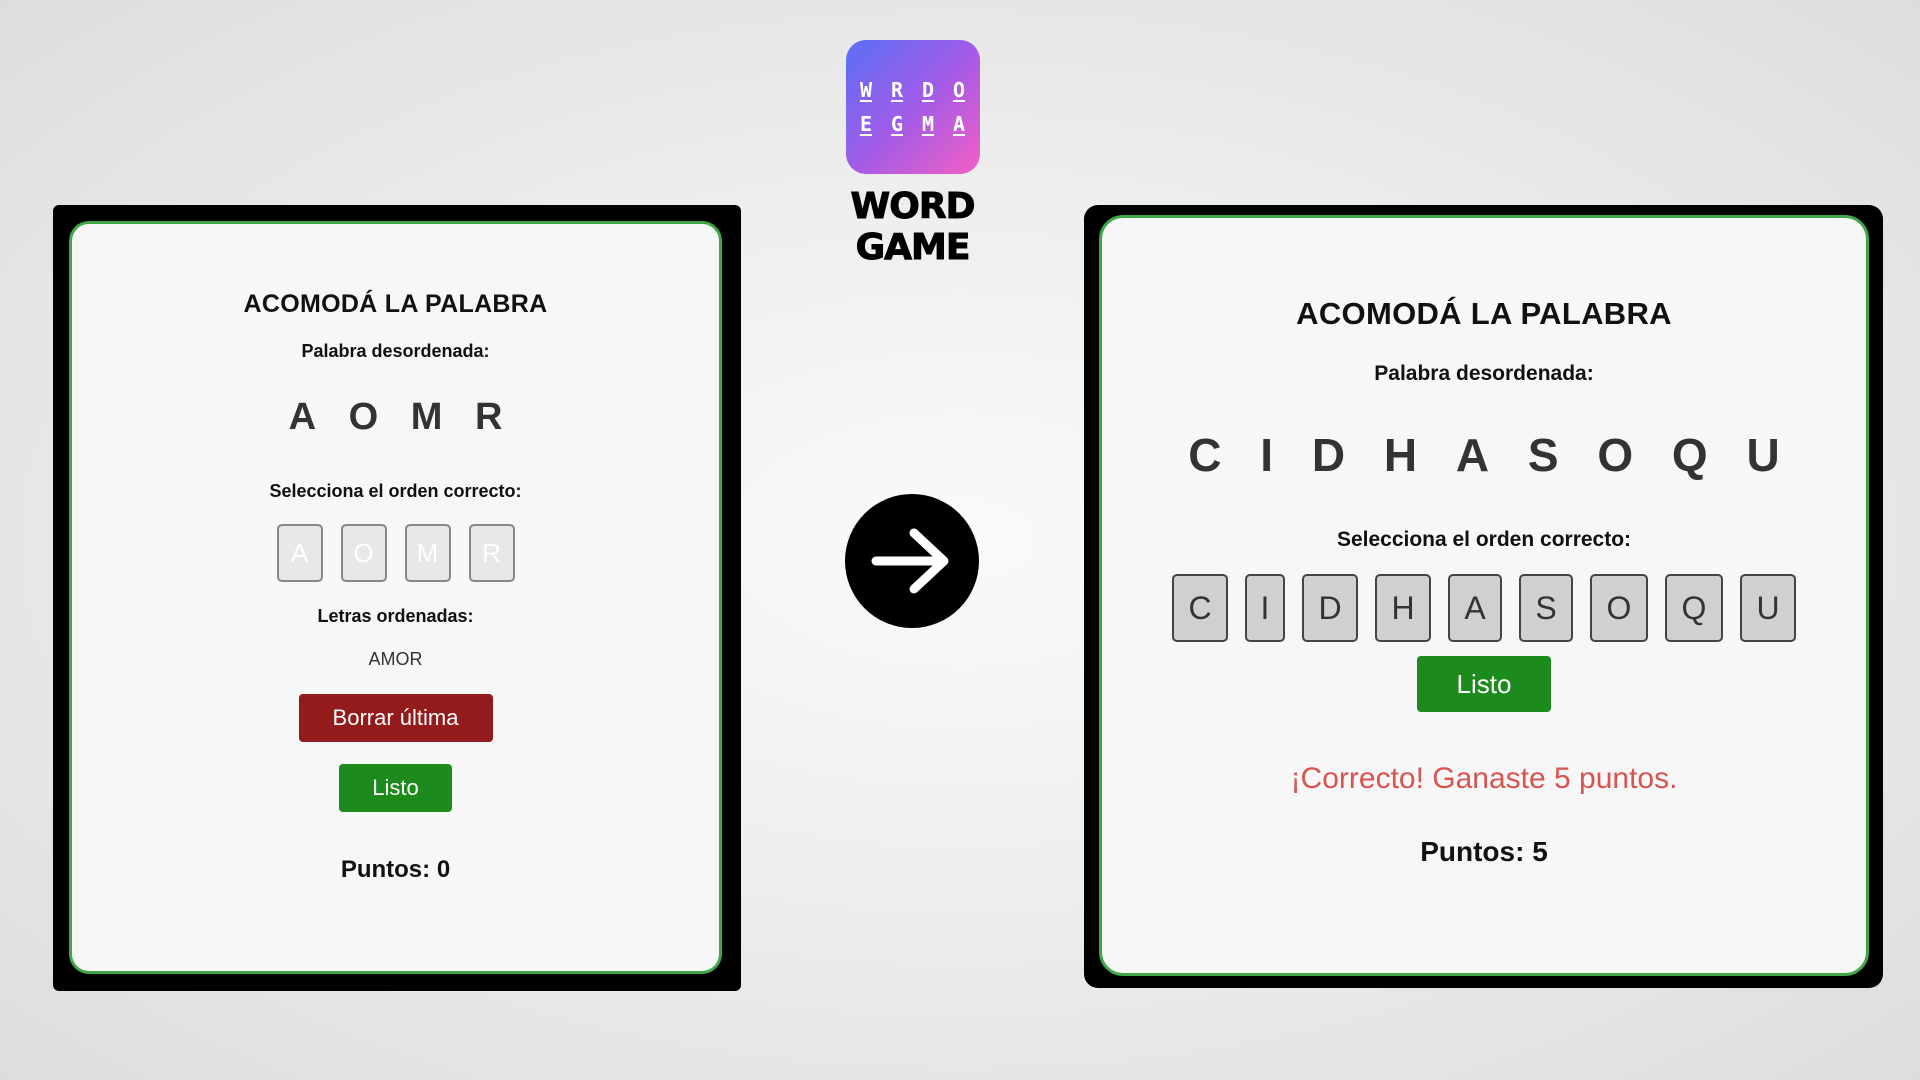 This screenshot has height=1080, width=1920. What do you see at coordinates (928, 90) in the screenshot?
I see `icon-letter: D` at bounding box center [928, 90].